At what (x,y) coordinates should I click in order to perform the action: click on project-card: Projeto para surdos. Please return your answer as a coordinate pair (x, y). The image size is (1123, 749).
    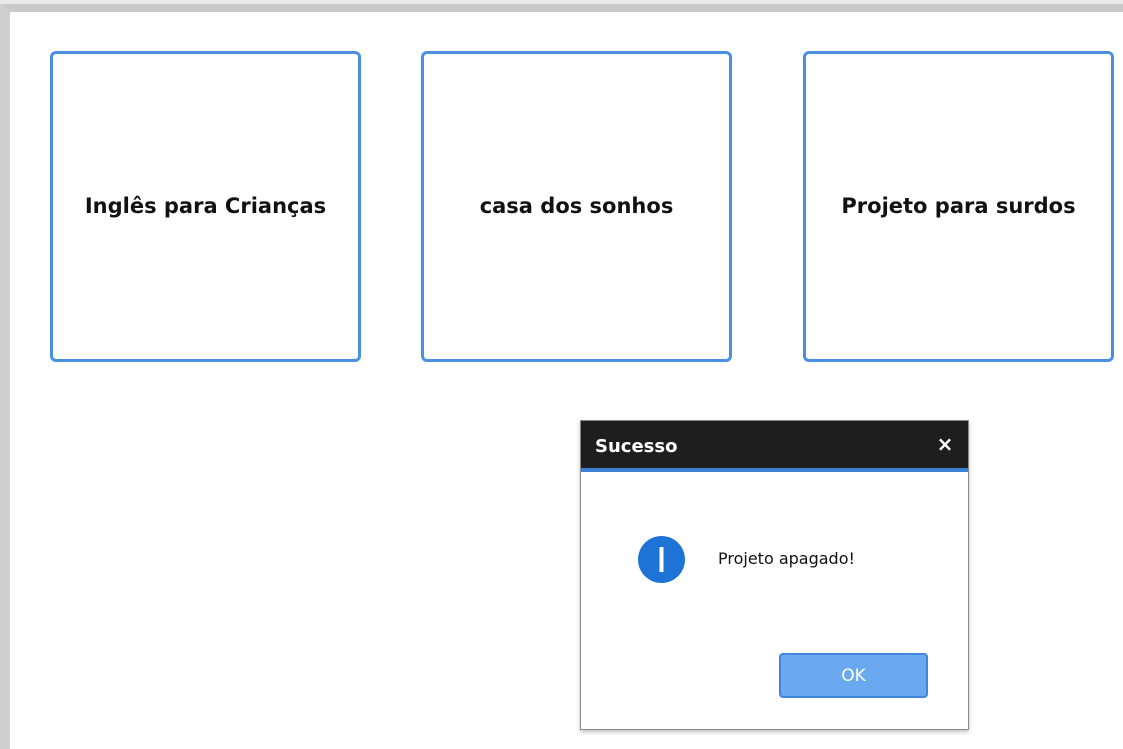
    Looking at the image, I should click on (958, 206).